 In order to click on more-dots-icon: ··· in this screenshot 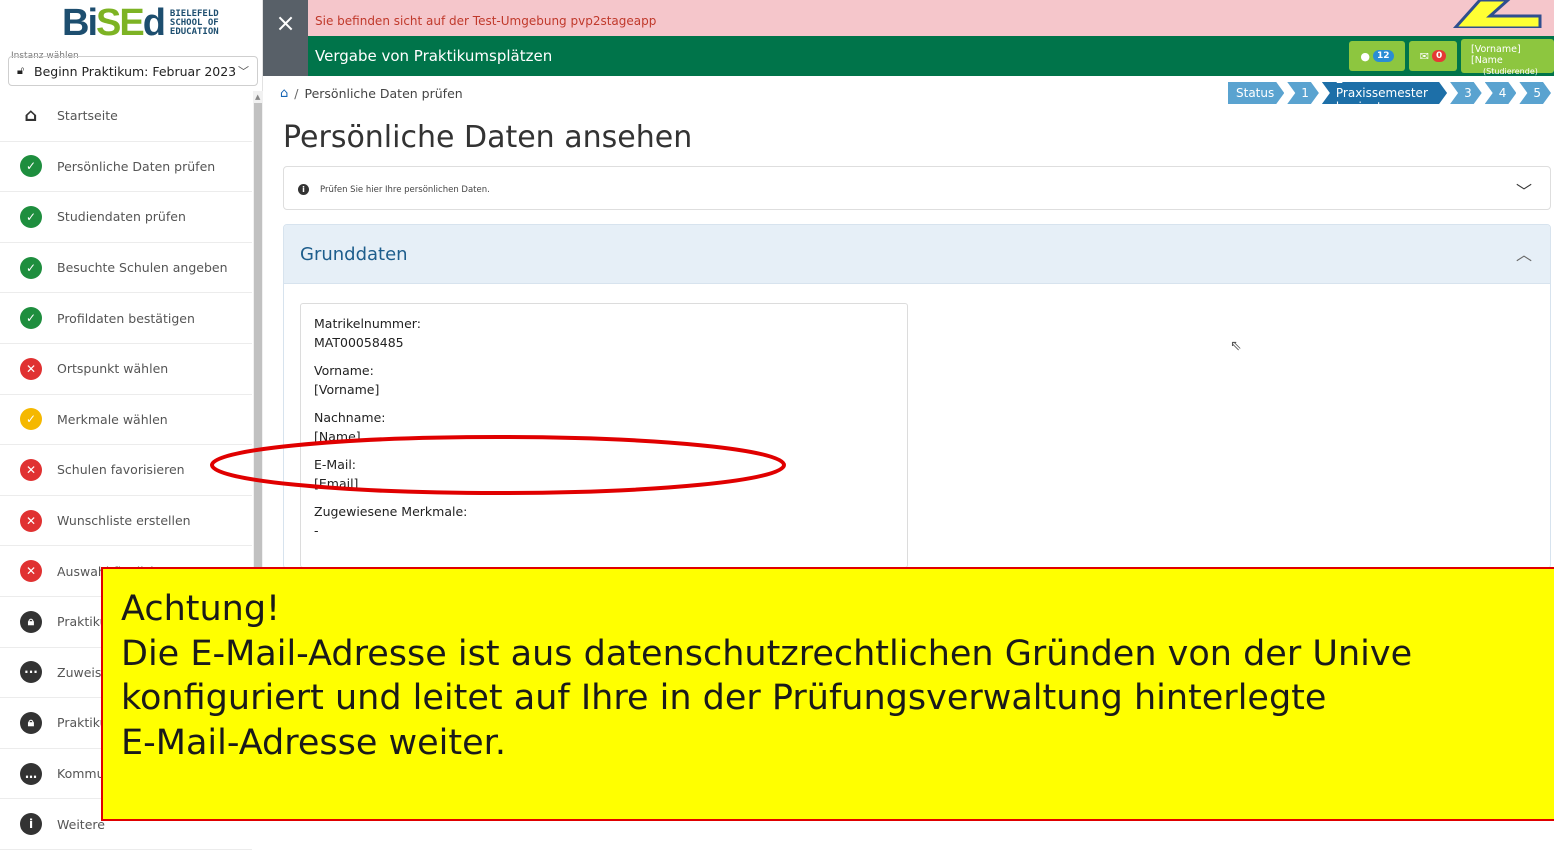, I will do `click(31, 672)`.